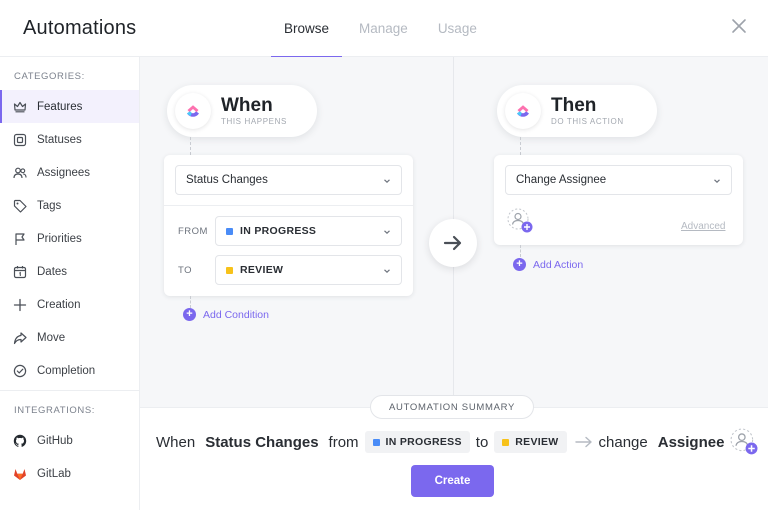 Image resolution: width=768 pixels, height=510 pixels. I want to click on sidebar-item-gitlab: GitLab, so click(69, 473).